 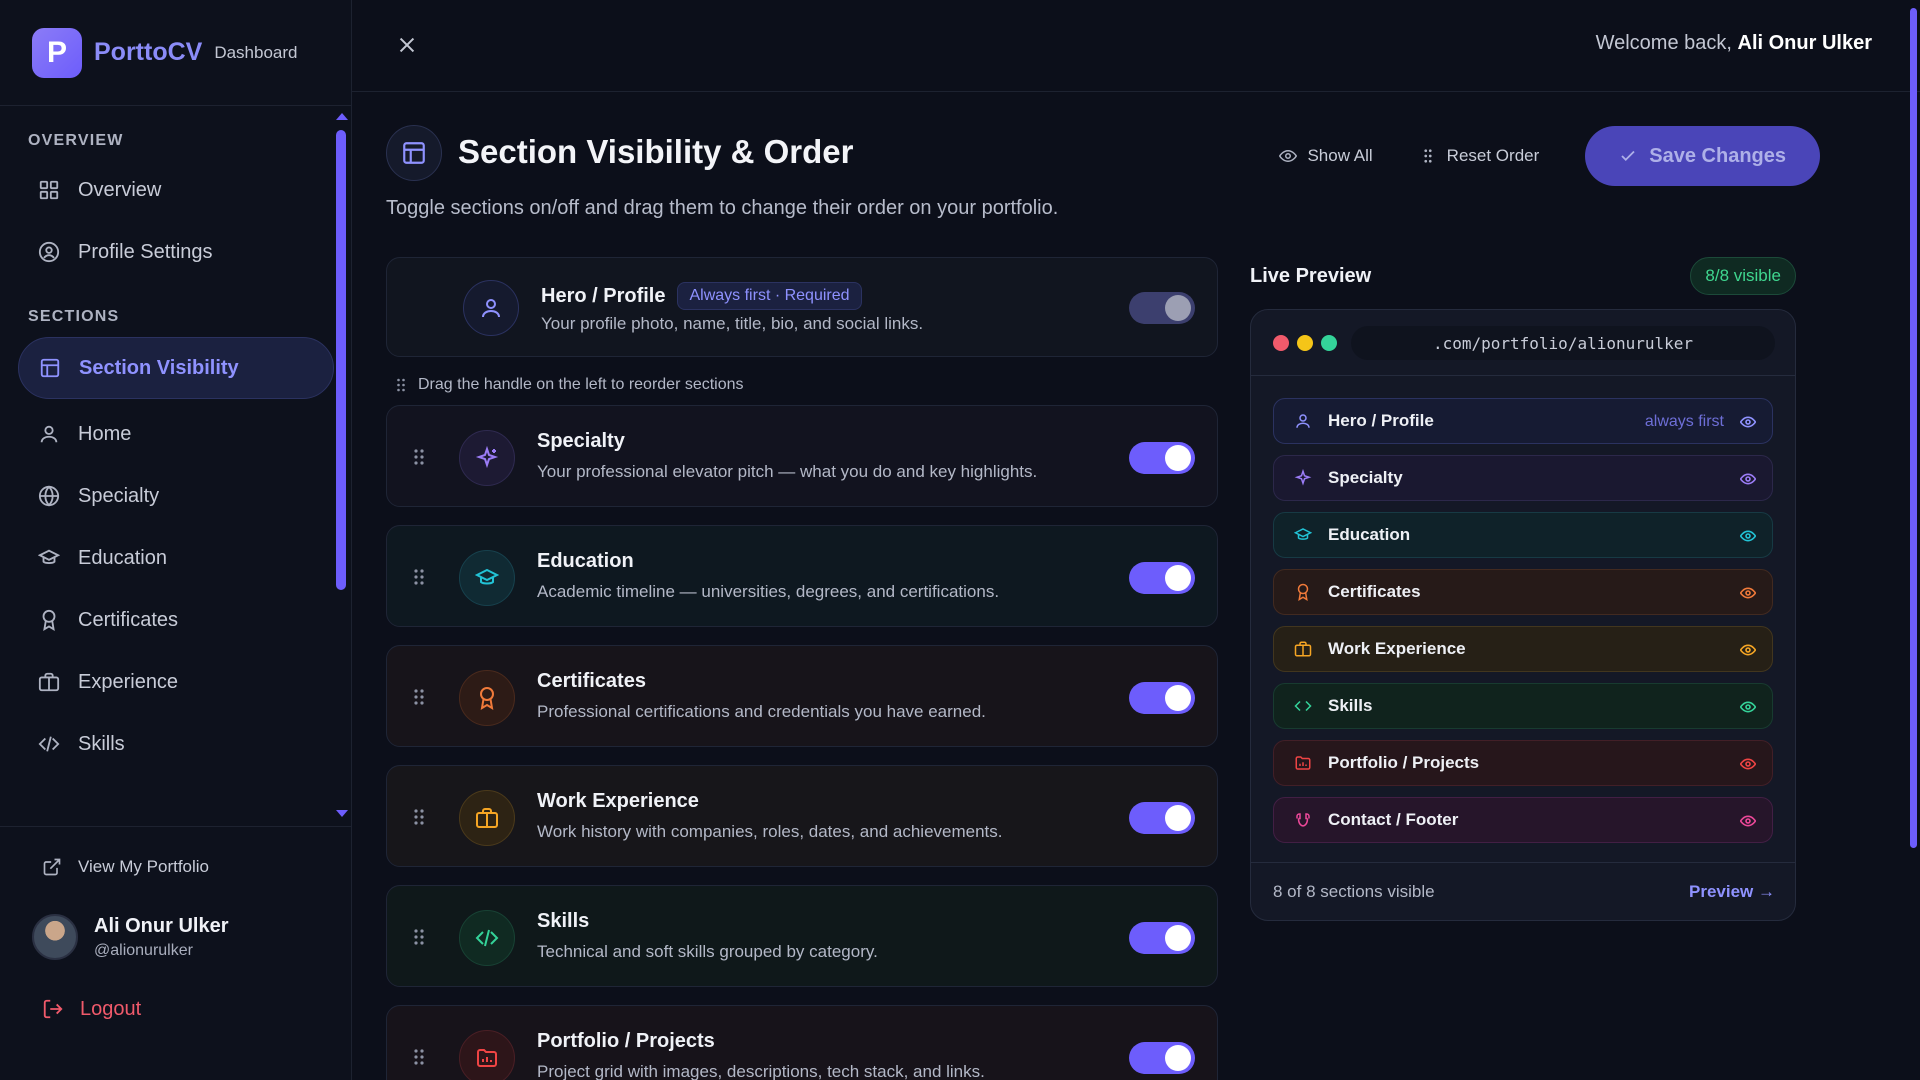 What do you see at coordinates (74, 316) in the screenshot?
I see `nav-section-title-sections: SECTIONS` at bounding box center [74, 316].